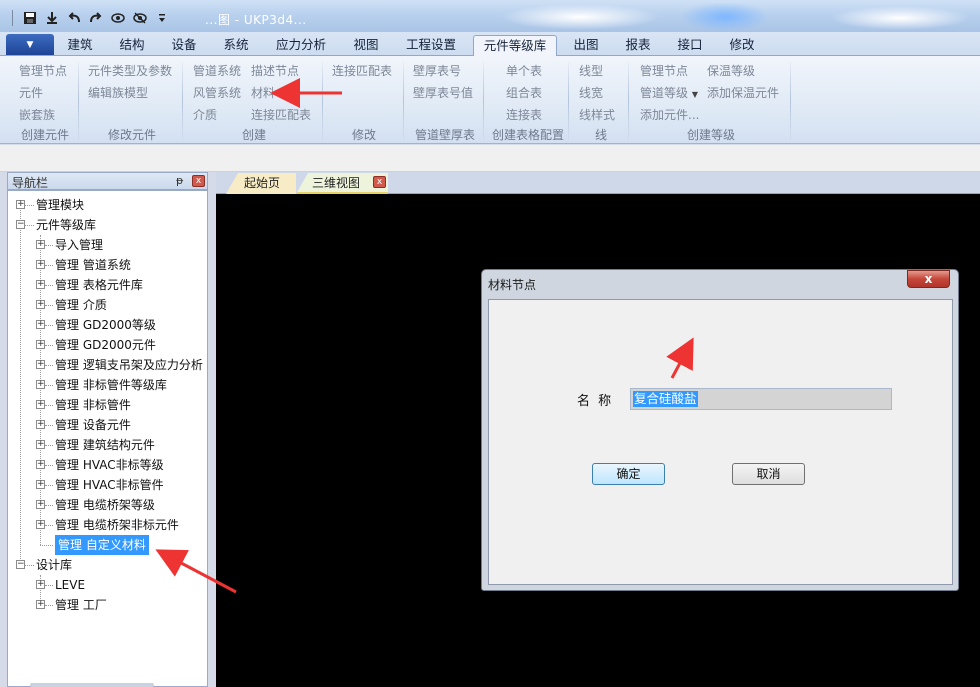  What do you see at coordinates (694, 94) in the screenshot?
I see `dropdown-arrow-icon: ▼` at bounding box center [694, 94].